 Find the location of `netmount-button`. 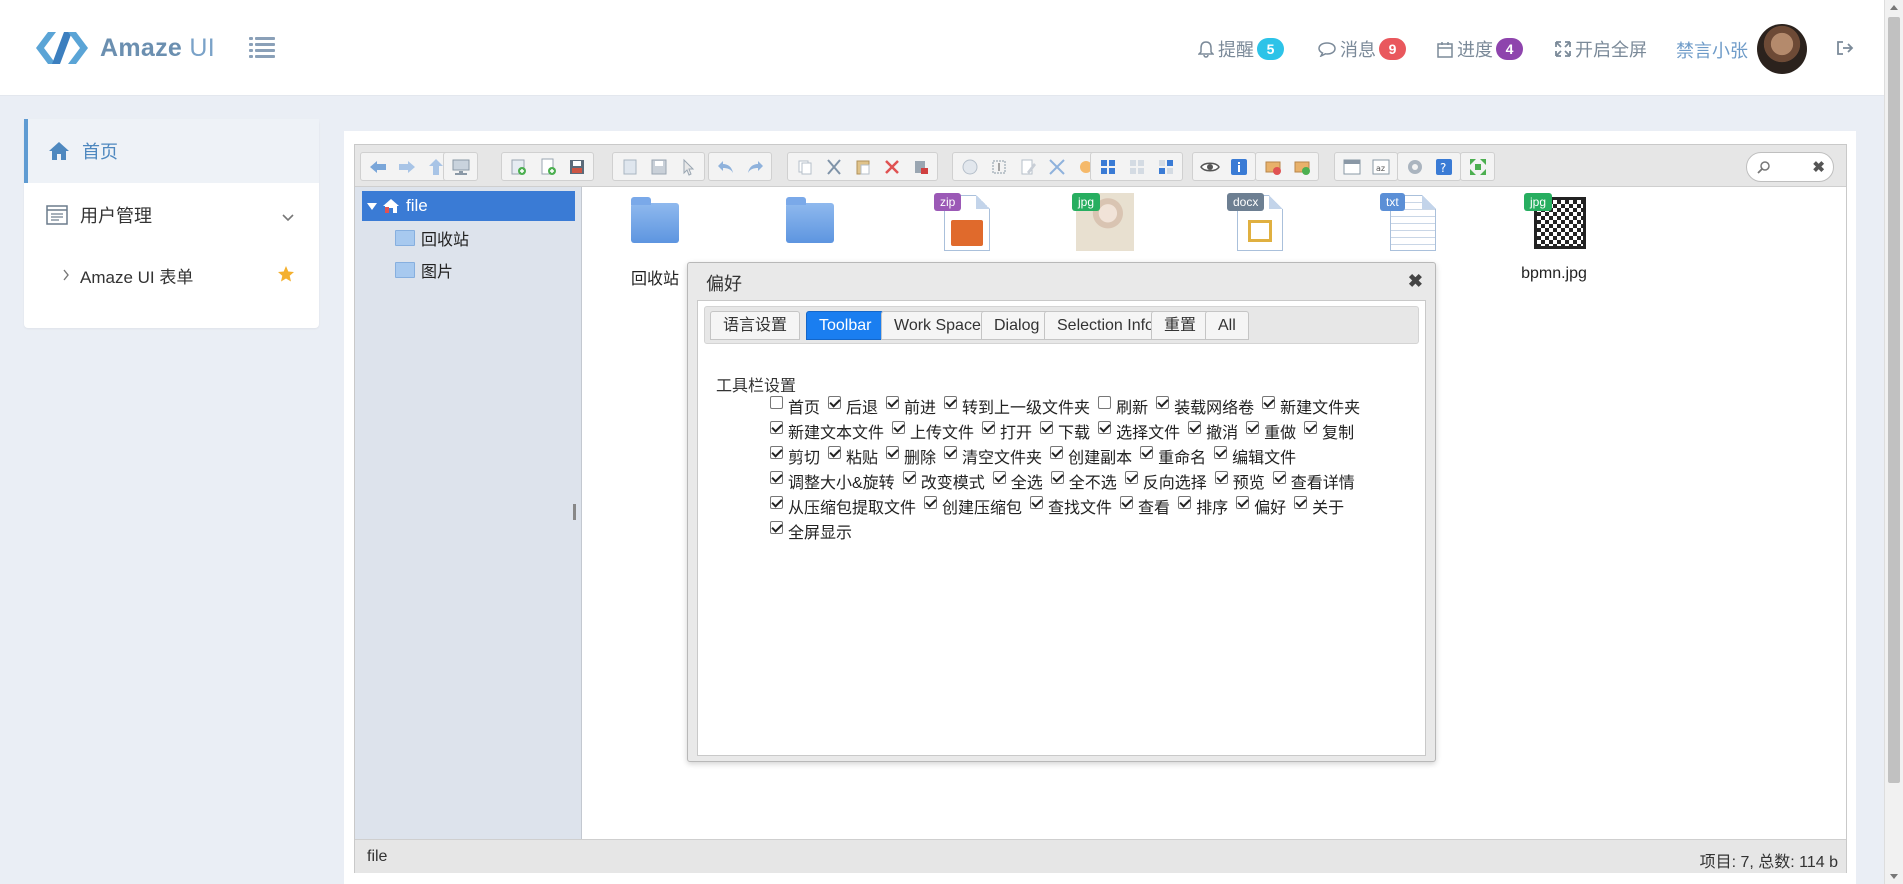

netmount-button is located at coordinates (460, 166).